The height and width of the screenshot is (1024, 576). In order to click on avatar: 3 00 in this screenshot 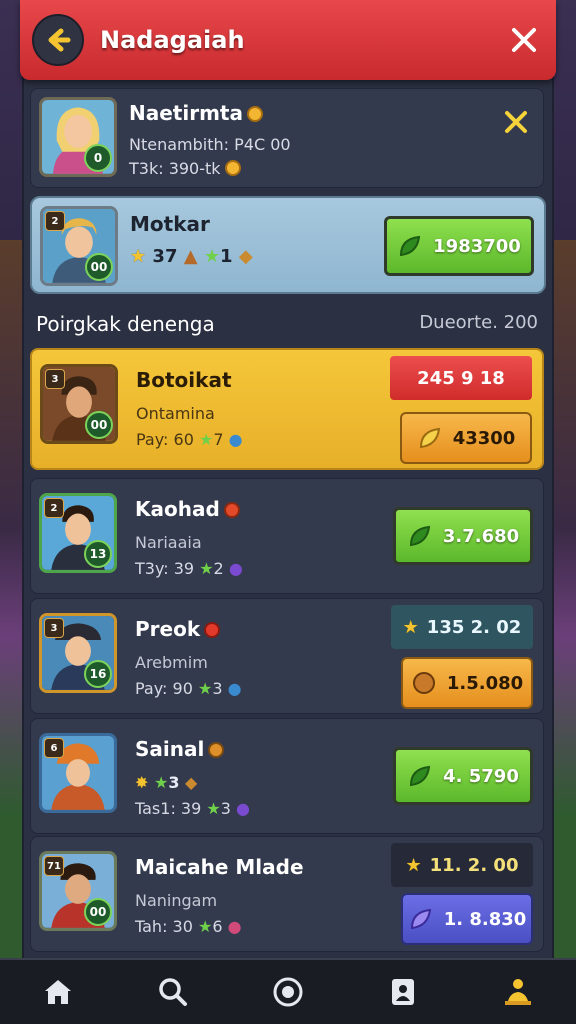, I will do `click(79, 404)`.